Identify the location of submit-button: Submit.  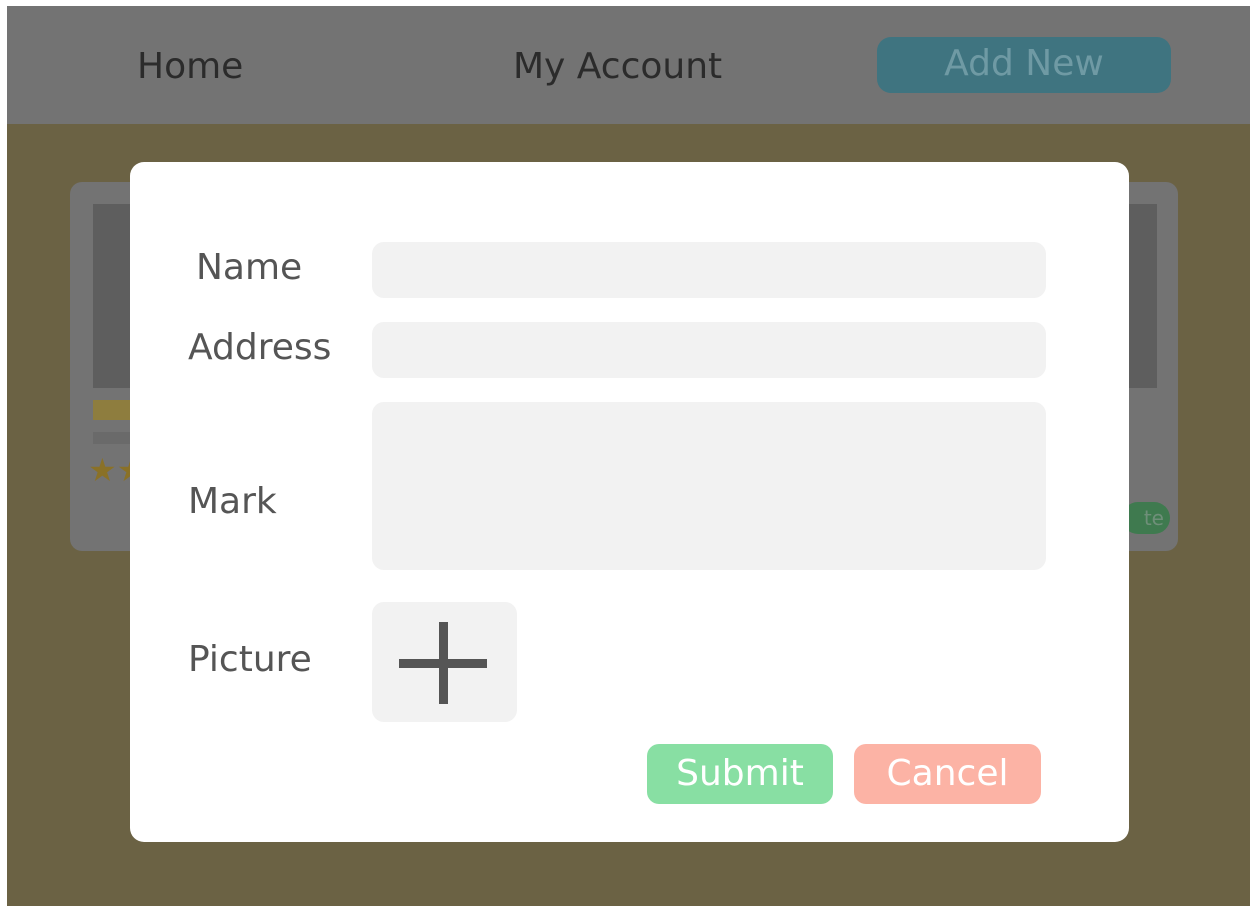
(740, 774).